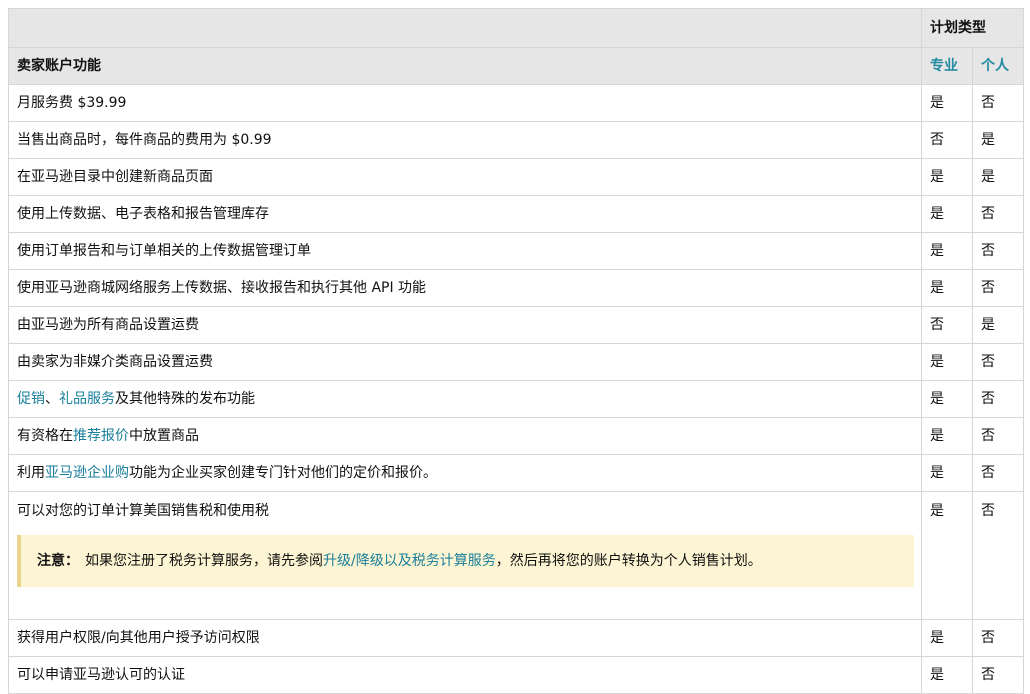  What do you see at coordinates (628, 561) in the screenshot?
I see `feature-text-segment: ，然后再将您的账户转换为个人销售计划。` at bounding box center [628, 561].